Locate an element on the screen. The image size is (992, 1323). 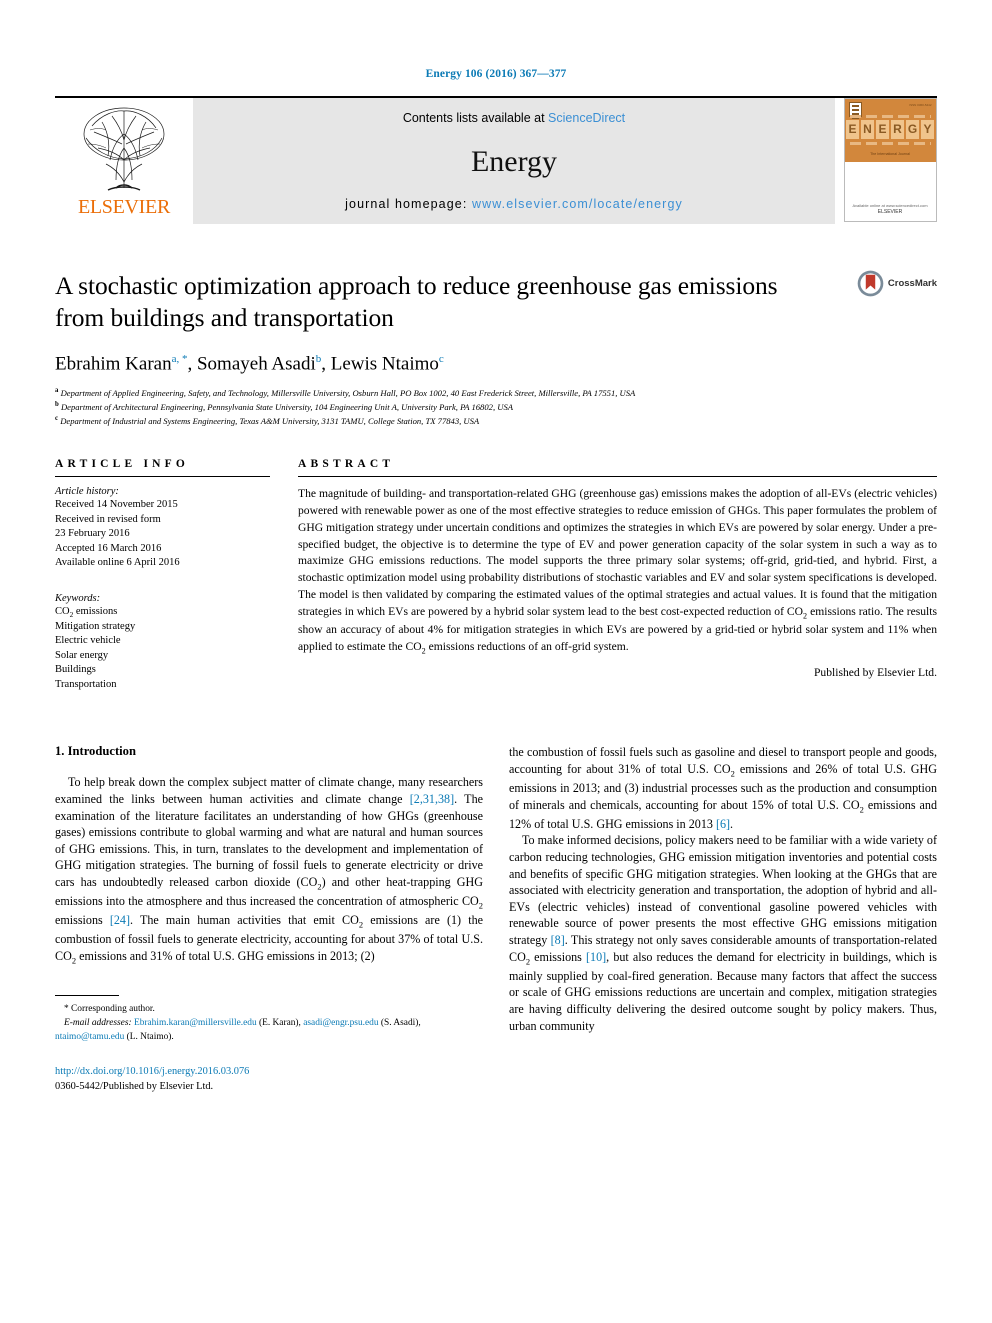
affiliation-mark: b is located at coordinates (57, 404).